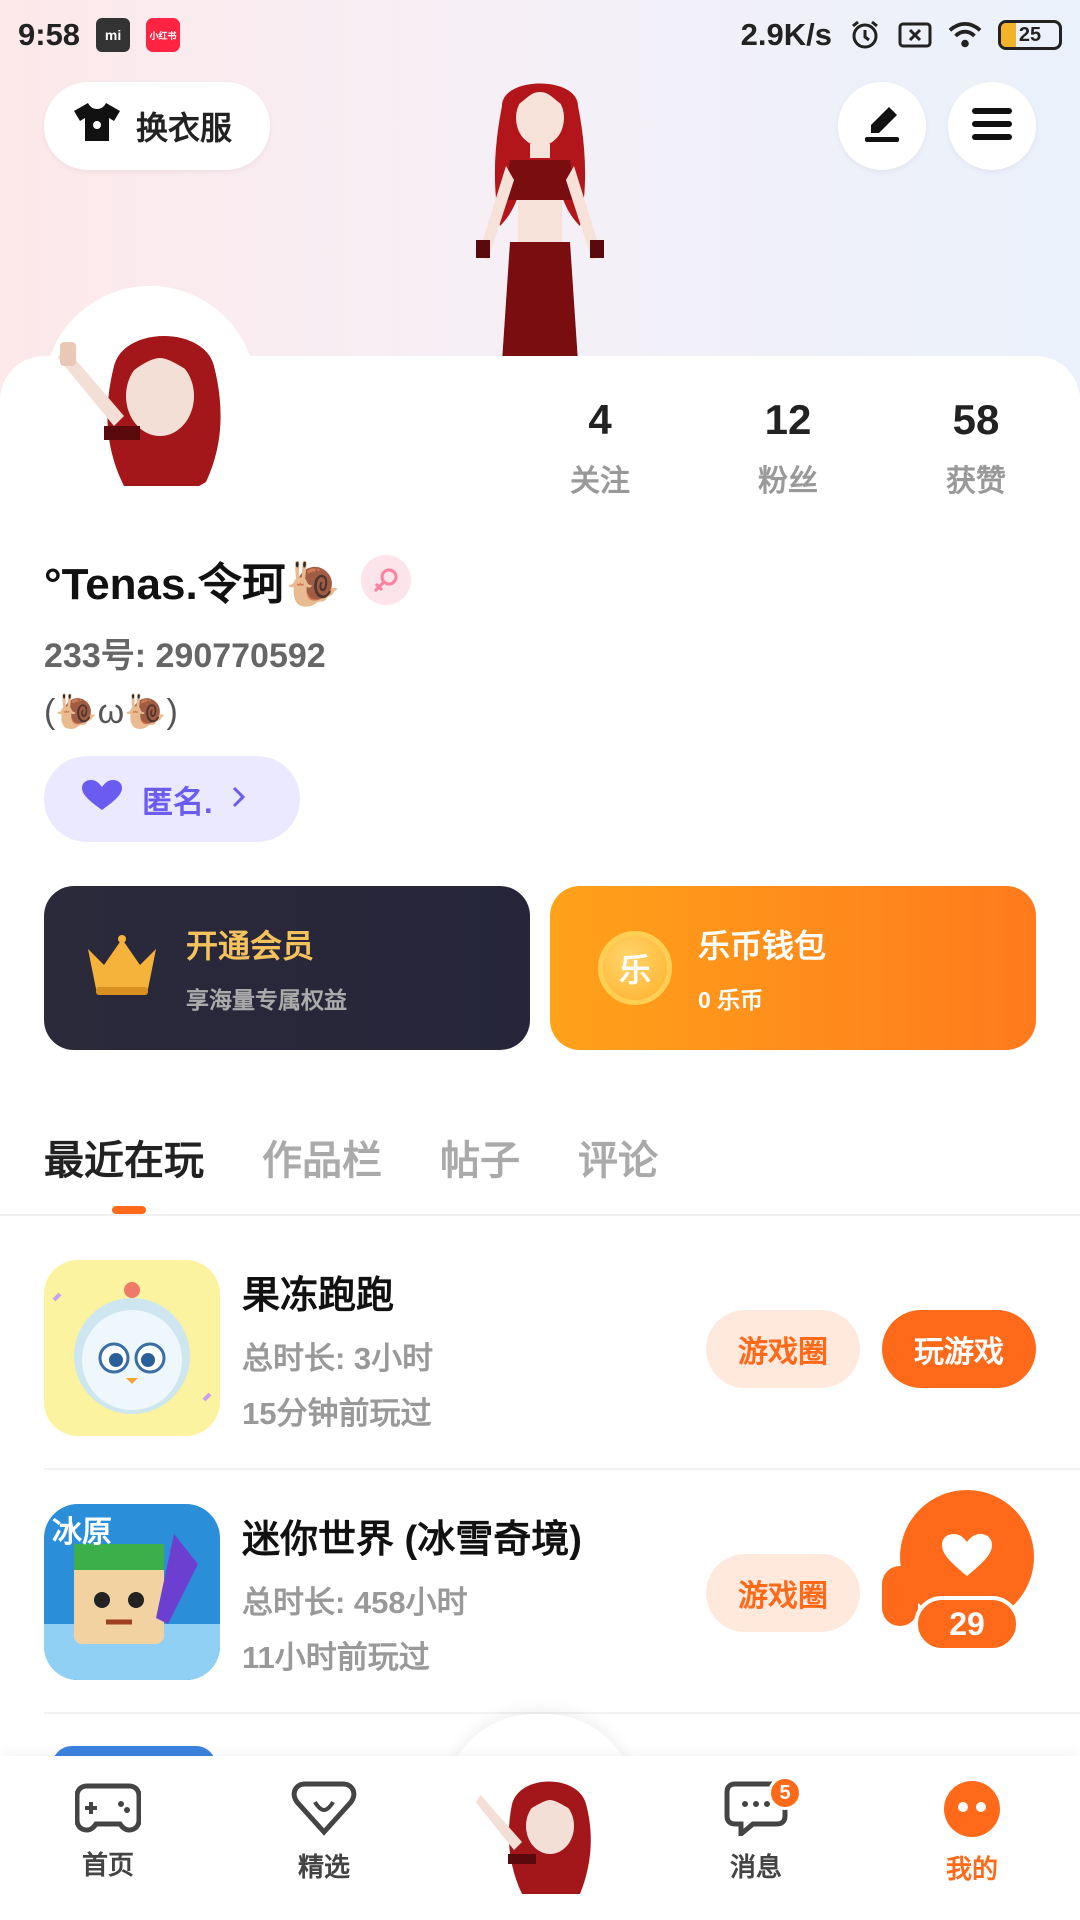  Describe the element at coordinates (618, 1157) in the screenshot. I see `tab-comments: 评论` at that location.